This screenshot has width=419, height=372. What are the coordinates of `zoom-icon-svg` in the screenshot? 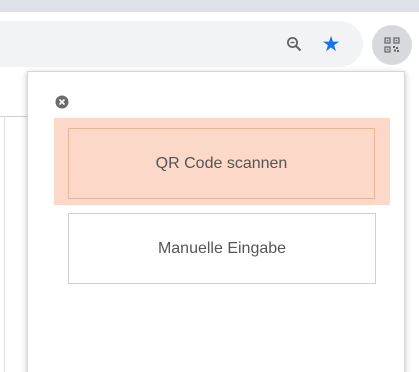 It's located at (294, 44).